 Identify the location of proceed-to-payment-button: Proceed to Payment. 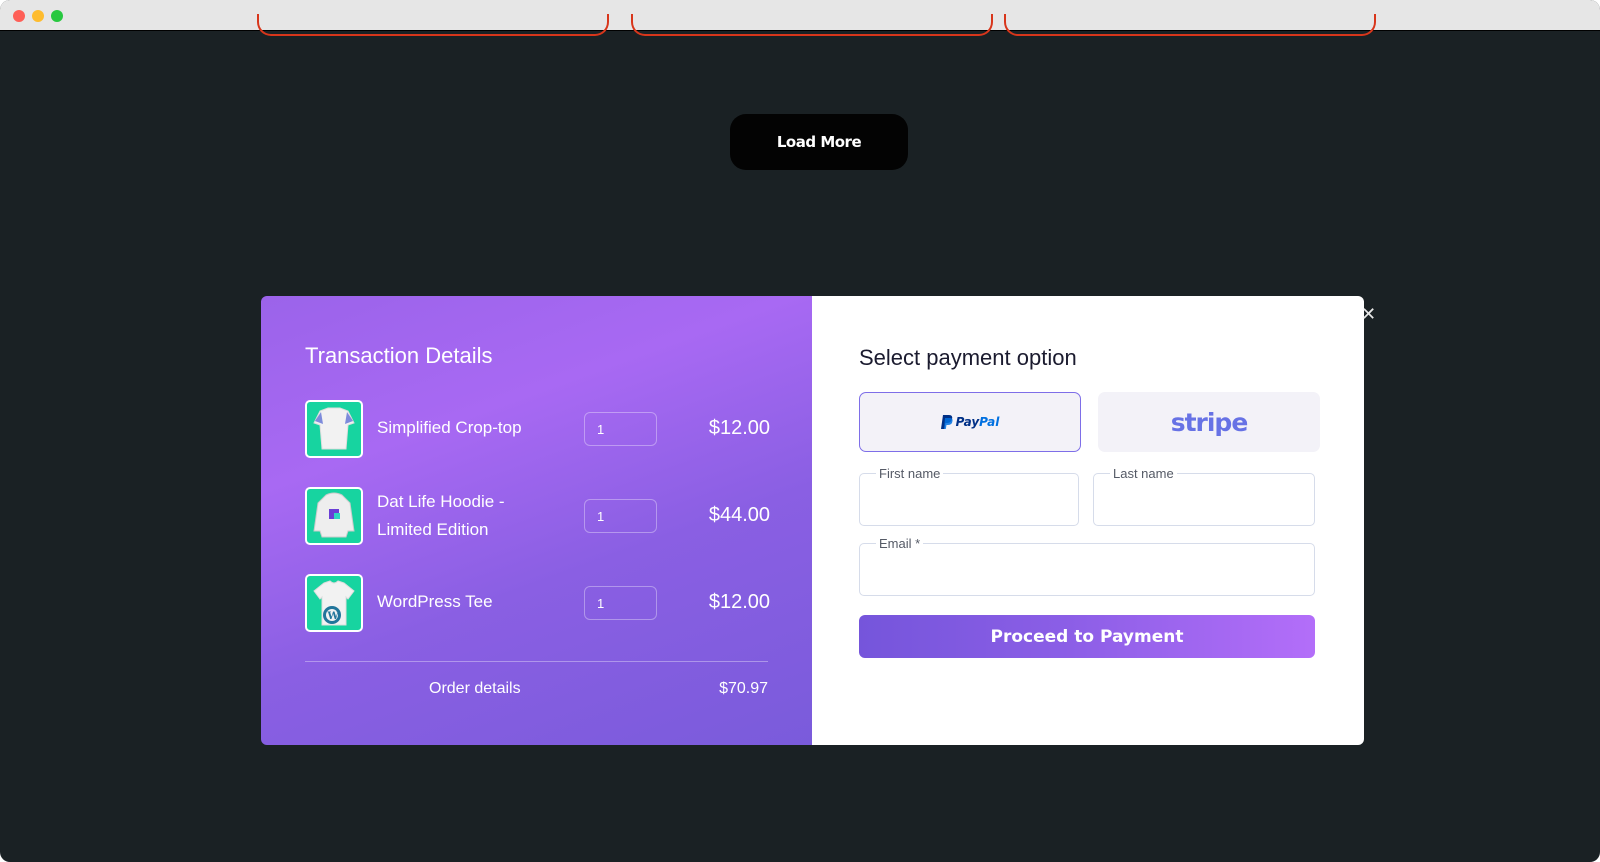
(1087, 636).